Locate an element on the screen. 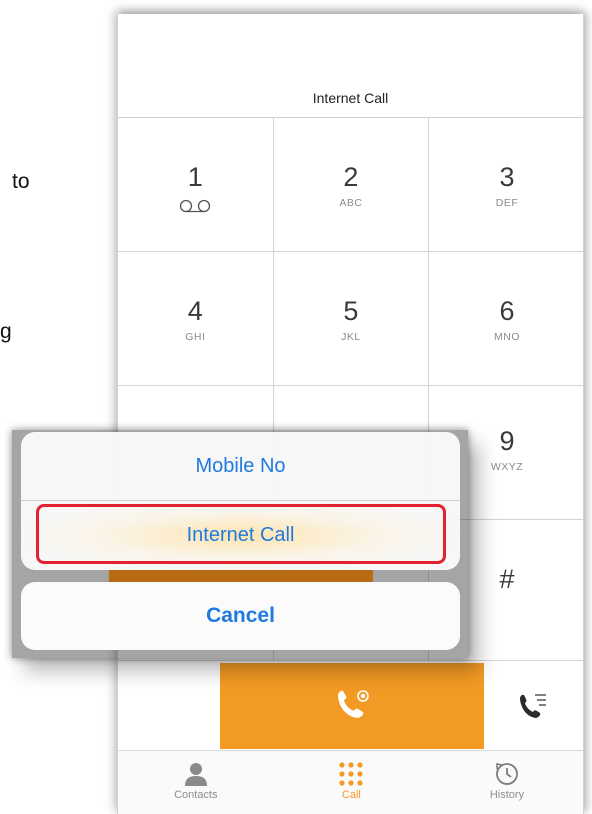 The image size is (592, 814). document-text-fragment: to is located at coordinates (21, 181).